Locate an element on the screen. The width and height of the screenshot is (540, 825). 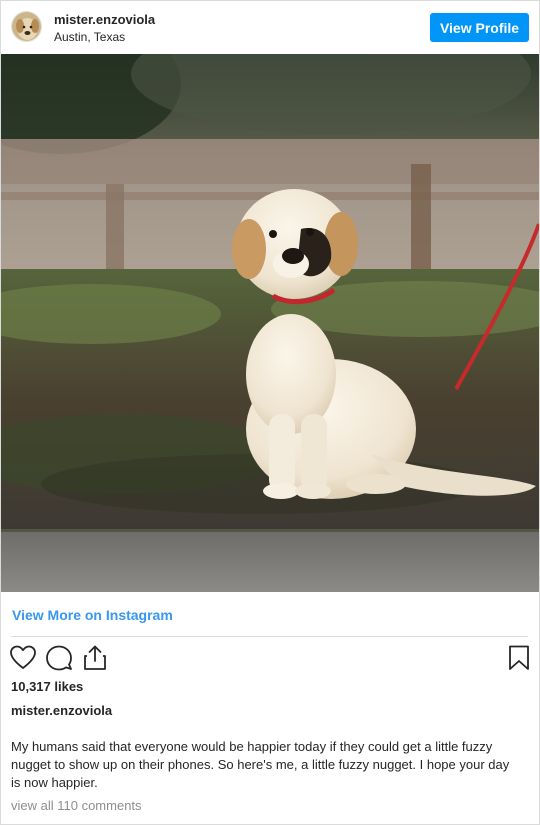
user-block: mister.enzoviola Austin, Texas is located at coordinates (104, 28).